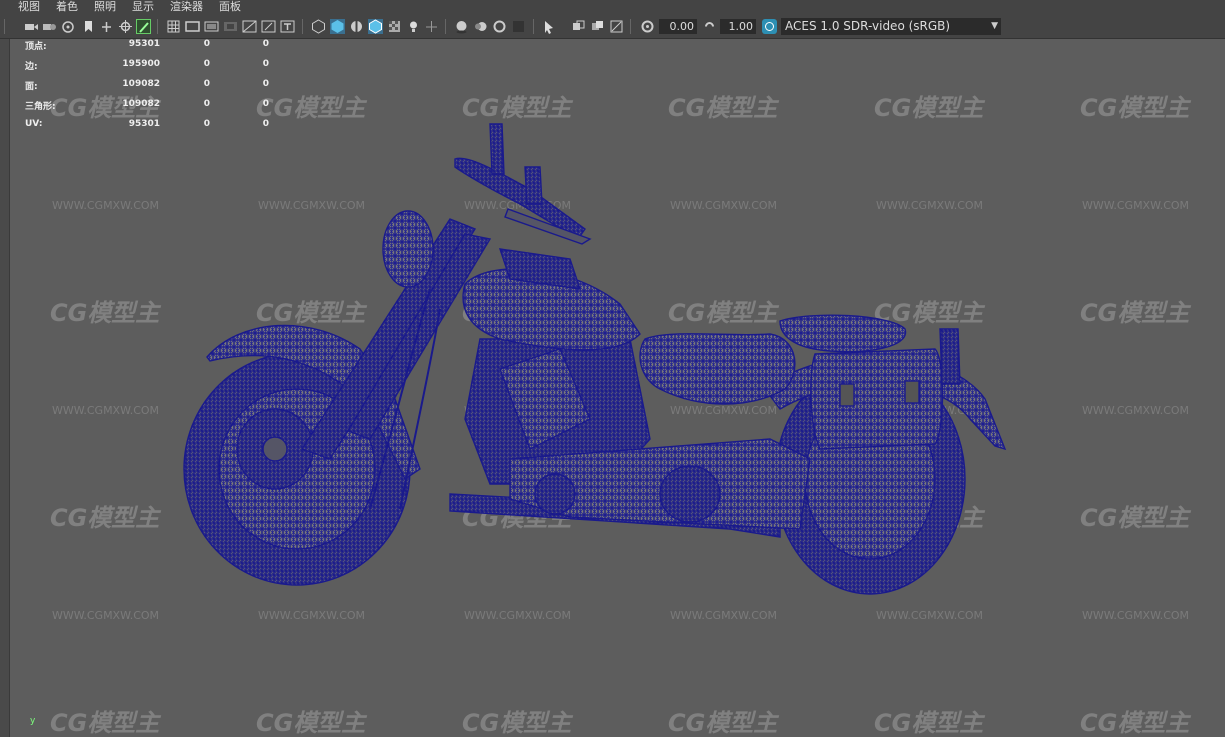 This screenshot has width=1225, height=737. Describe the element at coordinates (230, 26) in the screenshot. I see `gate-mask-icon` at that location.